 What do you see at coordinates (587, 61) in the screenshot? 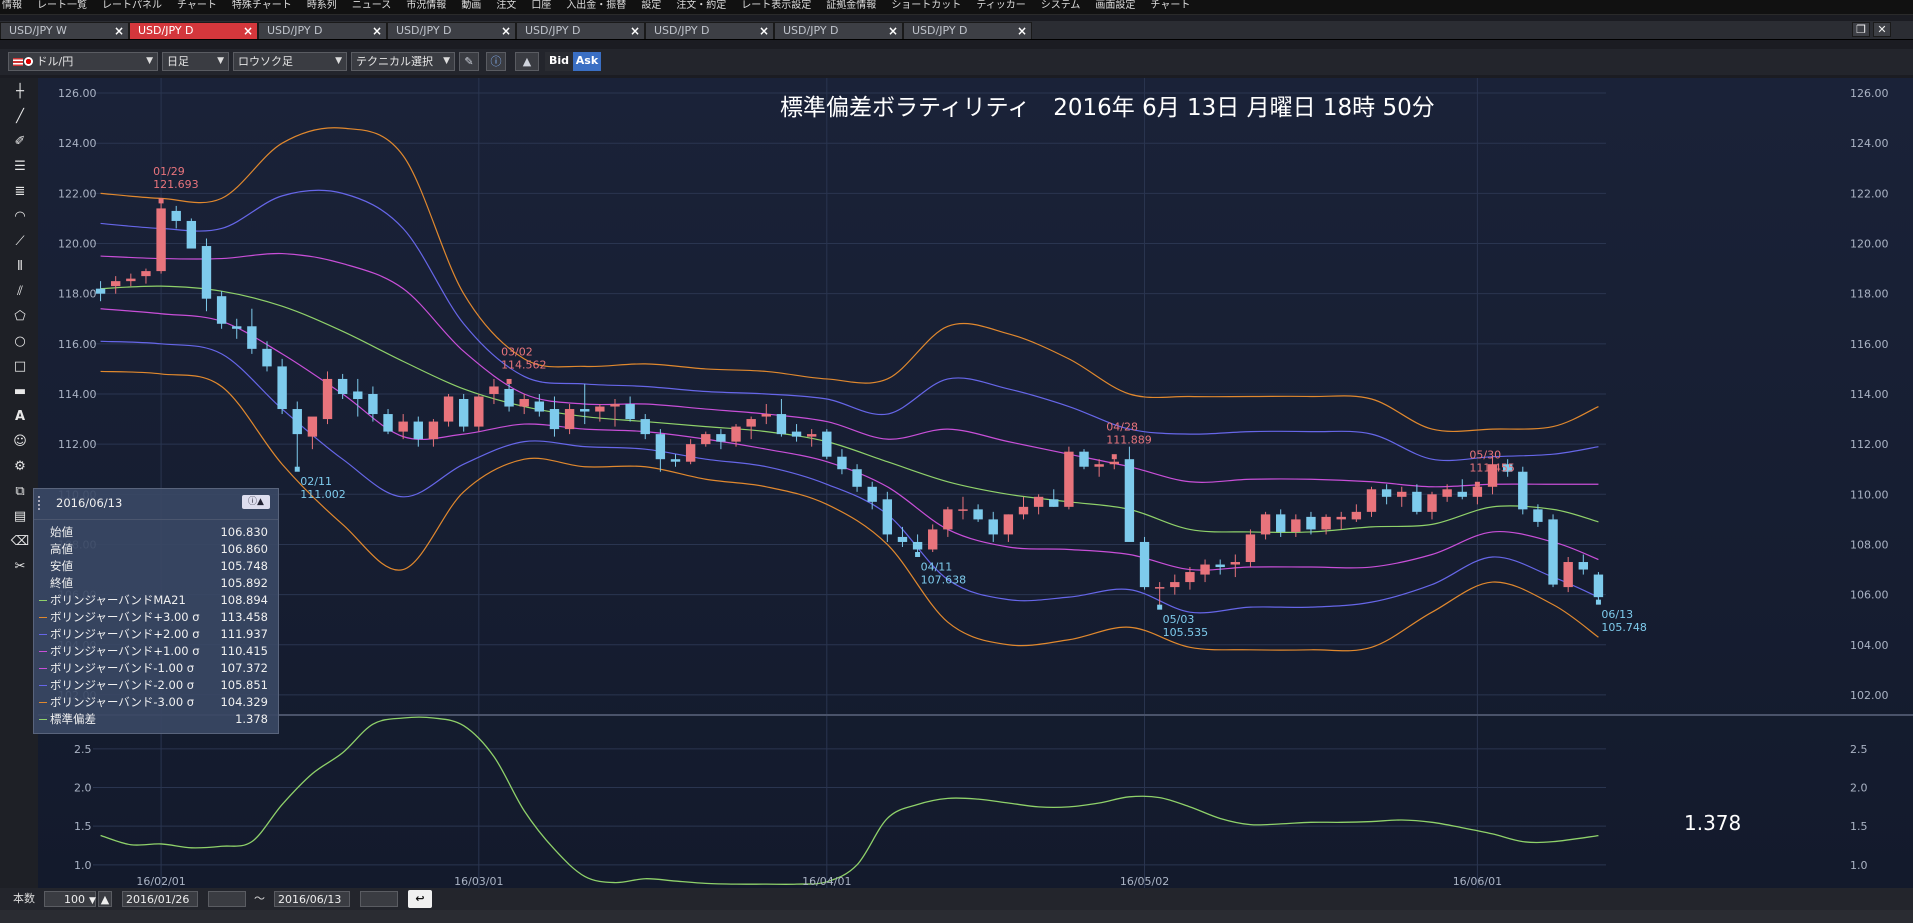
I see `ask-button: Ask` at bounding box center [587, 61].